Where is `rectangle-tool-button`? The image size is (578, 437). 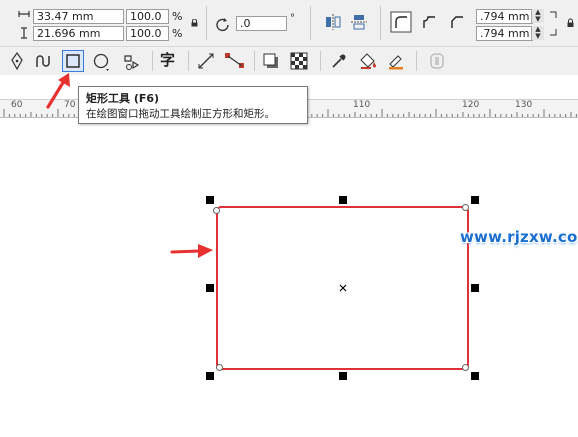
rectangle-tool-button is located at coordinates (73, 61).